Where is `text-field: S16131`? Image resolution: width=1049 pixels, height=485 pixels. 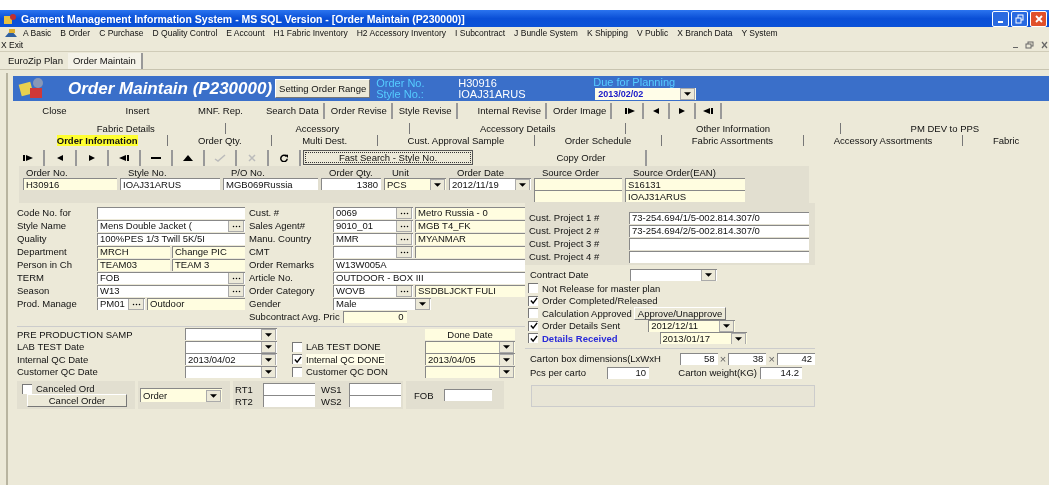 text-field: S16131 is located at coordinates (685, 184).